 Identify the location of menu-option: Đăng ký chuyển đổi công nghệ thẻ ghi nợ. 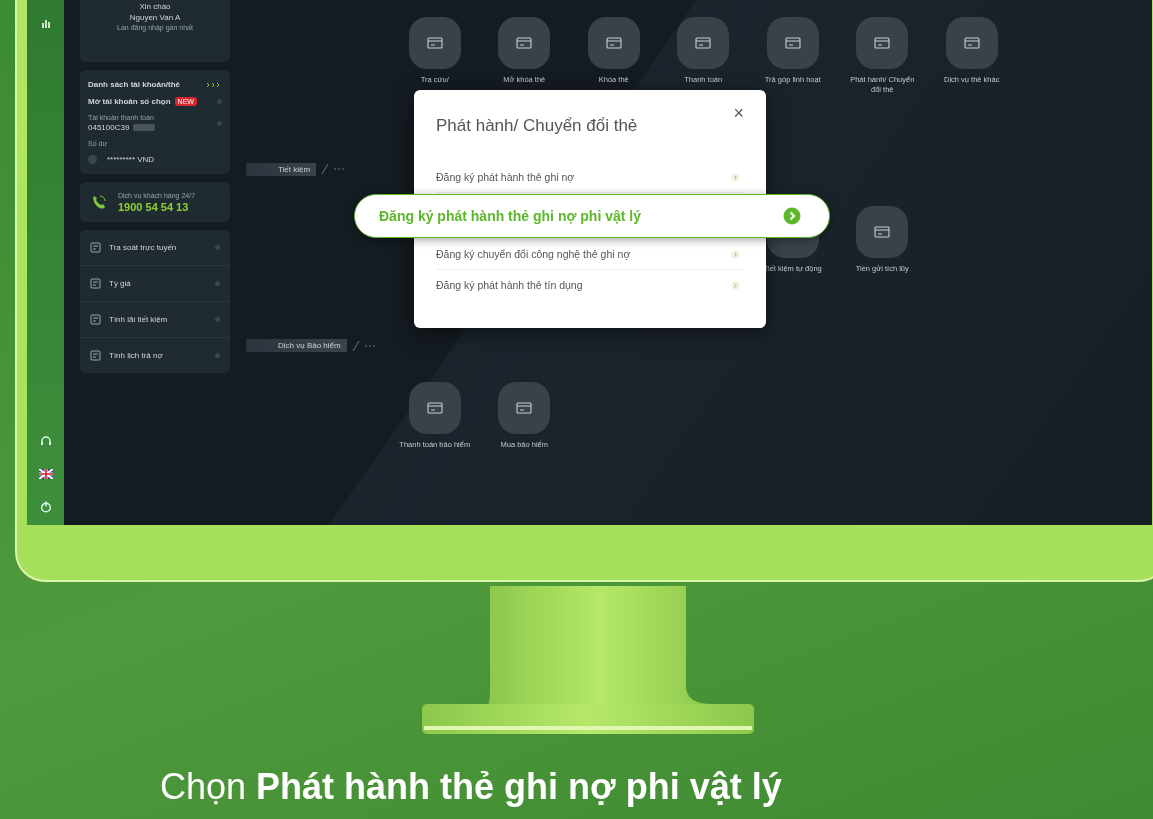
(590, 254).